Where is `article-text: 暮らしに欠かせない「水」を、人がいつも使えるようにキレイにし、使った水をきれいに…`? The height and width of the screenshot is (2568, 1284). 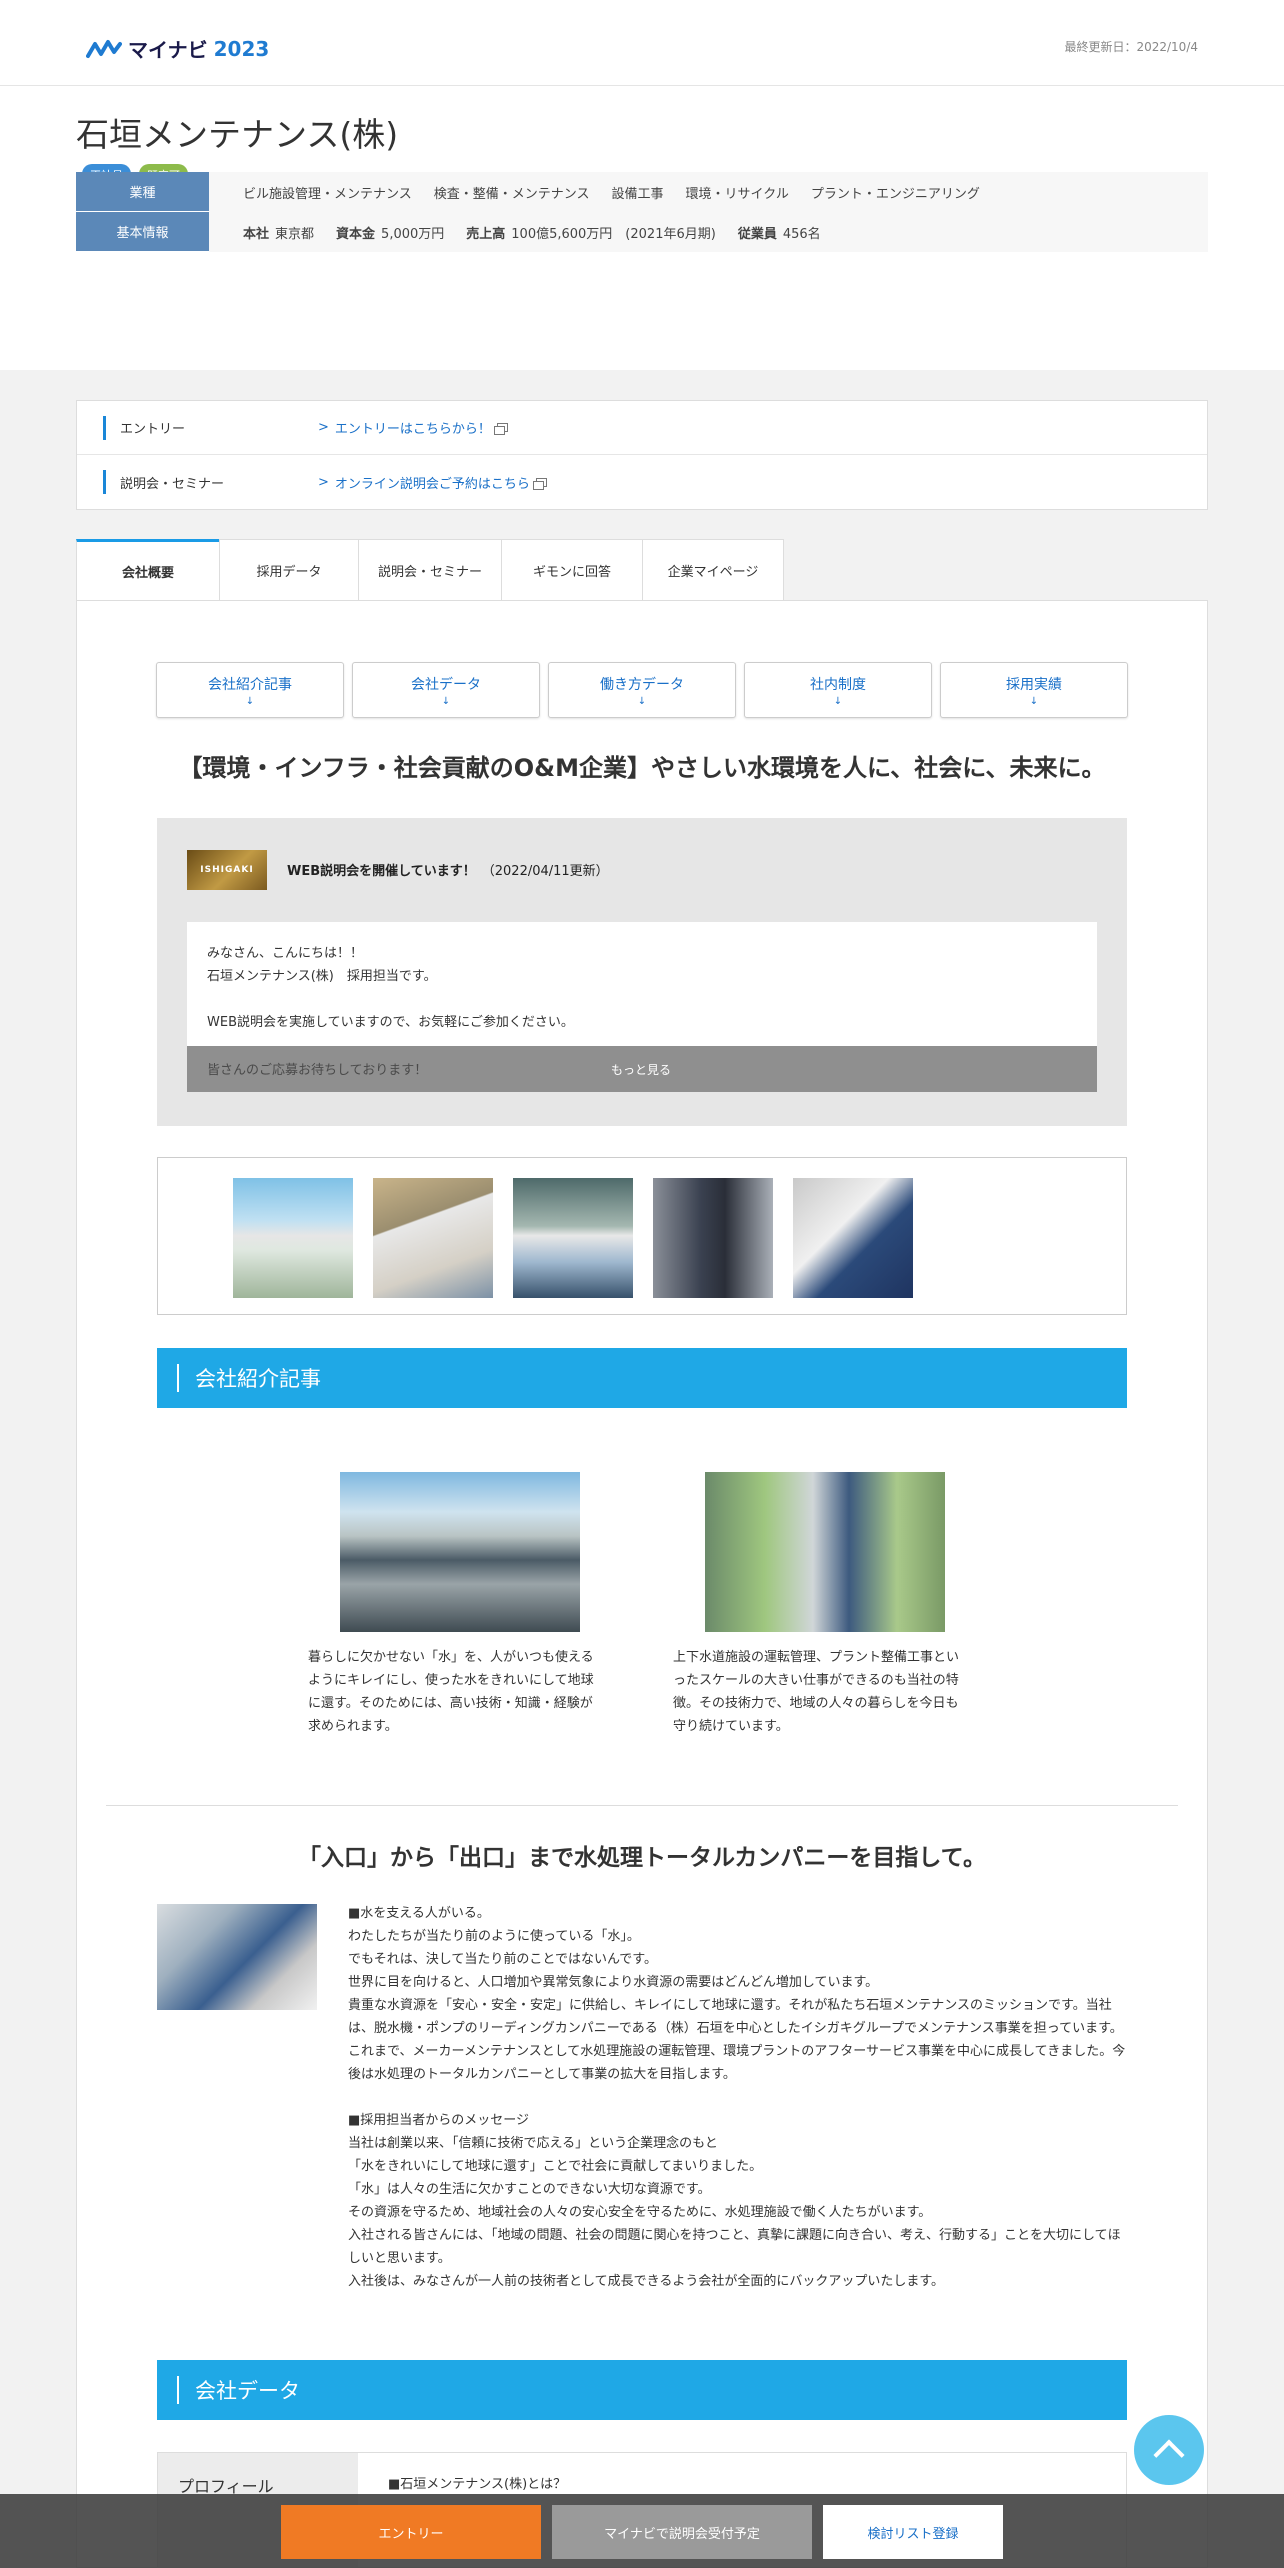 article-text: 暮らしに欠かせない「水」を、人がいつも使えるようにキレイにし、使った水をきれいに… is located at coordinates (451, 1692).